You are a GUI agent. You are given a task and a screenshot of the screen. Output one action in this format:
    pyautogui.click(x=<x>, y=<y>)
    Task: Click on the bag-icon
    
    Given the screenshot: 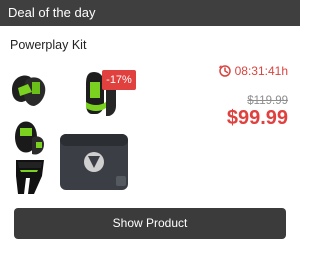 What is the action you would take?
    pyautogui.click(x=94, y=162)
    